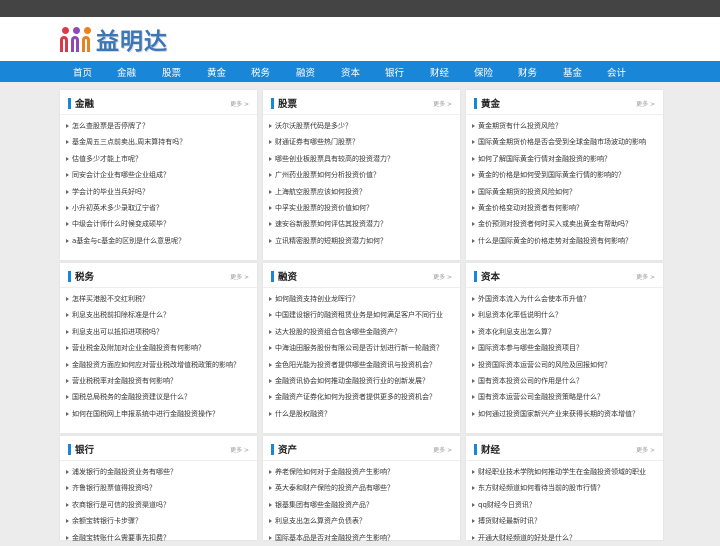 The width and height of the screenshot is (720, 546). I want to click on card-title: 税务, so click(84, 276).